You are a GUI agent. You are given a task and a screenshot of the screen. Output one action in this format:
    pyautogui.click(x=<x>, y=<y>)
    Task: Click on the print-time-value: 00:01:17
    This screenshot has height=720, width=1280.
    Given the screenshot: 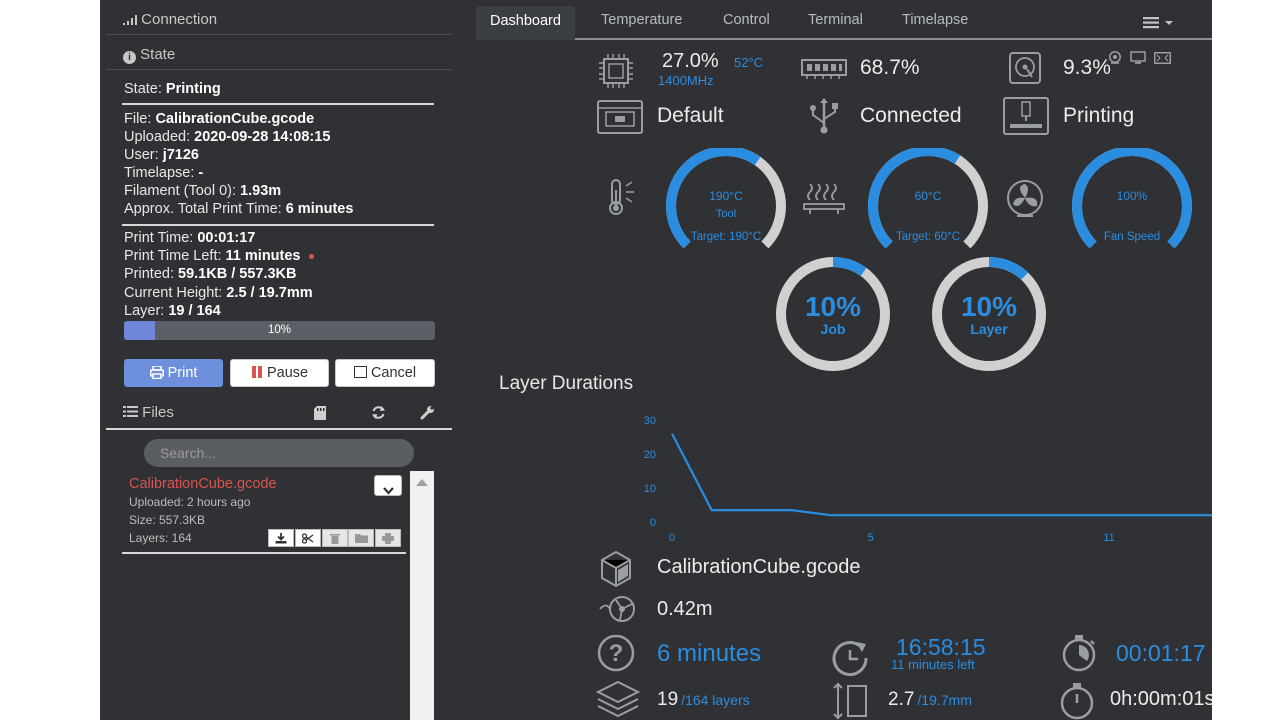 What is the action you would take?
    pyautogui.click(x=226, y=238)
    